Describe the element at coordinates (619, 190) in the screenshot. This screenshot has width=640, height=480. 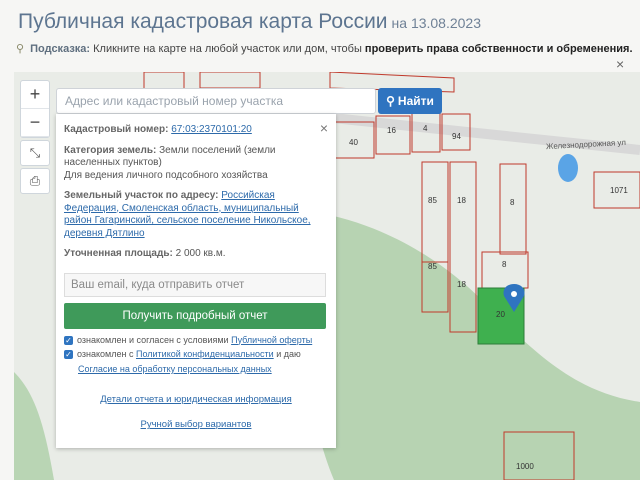
I see `plot-label: 1071` at that location.